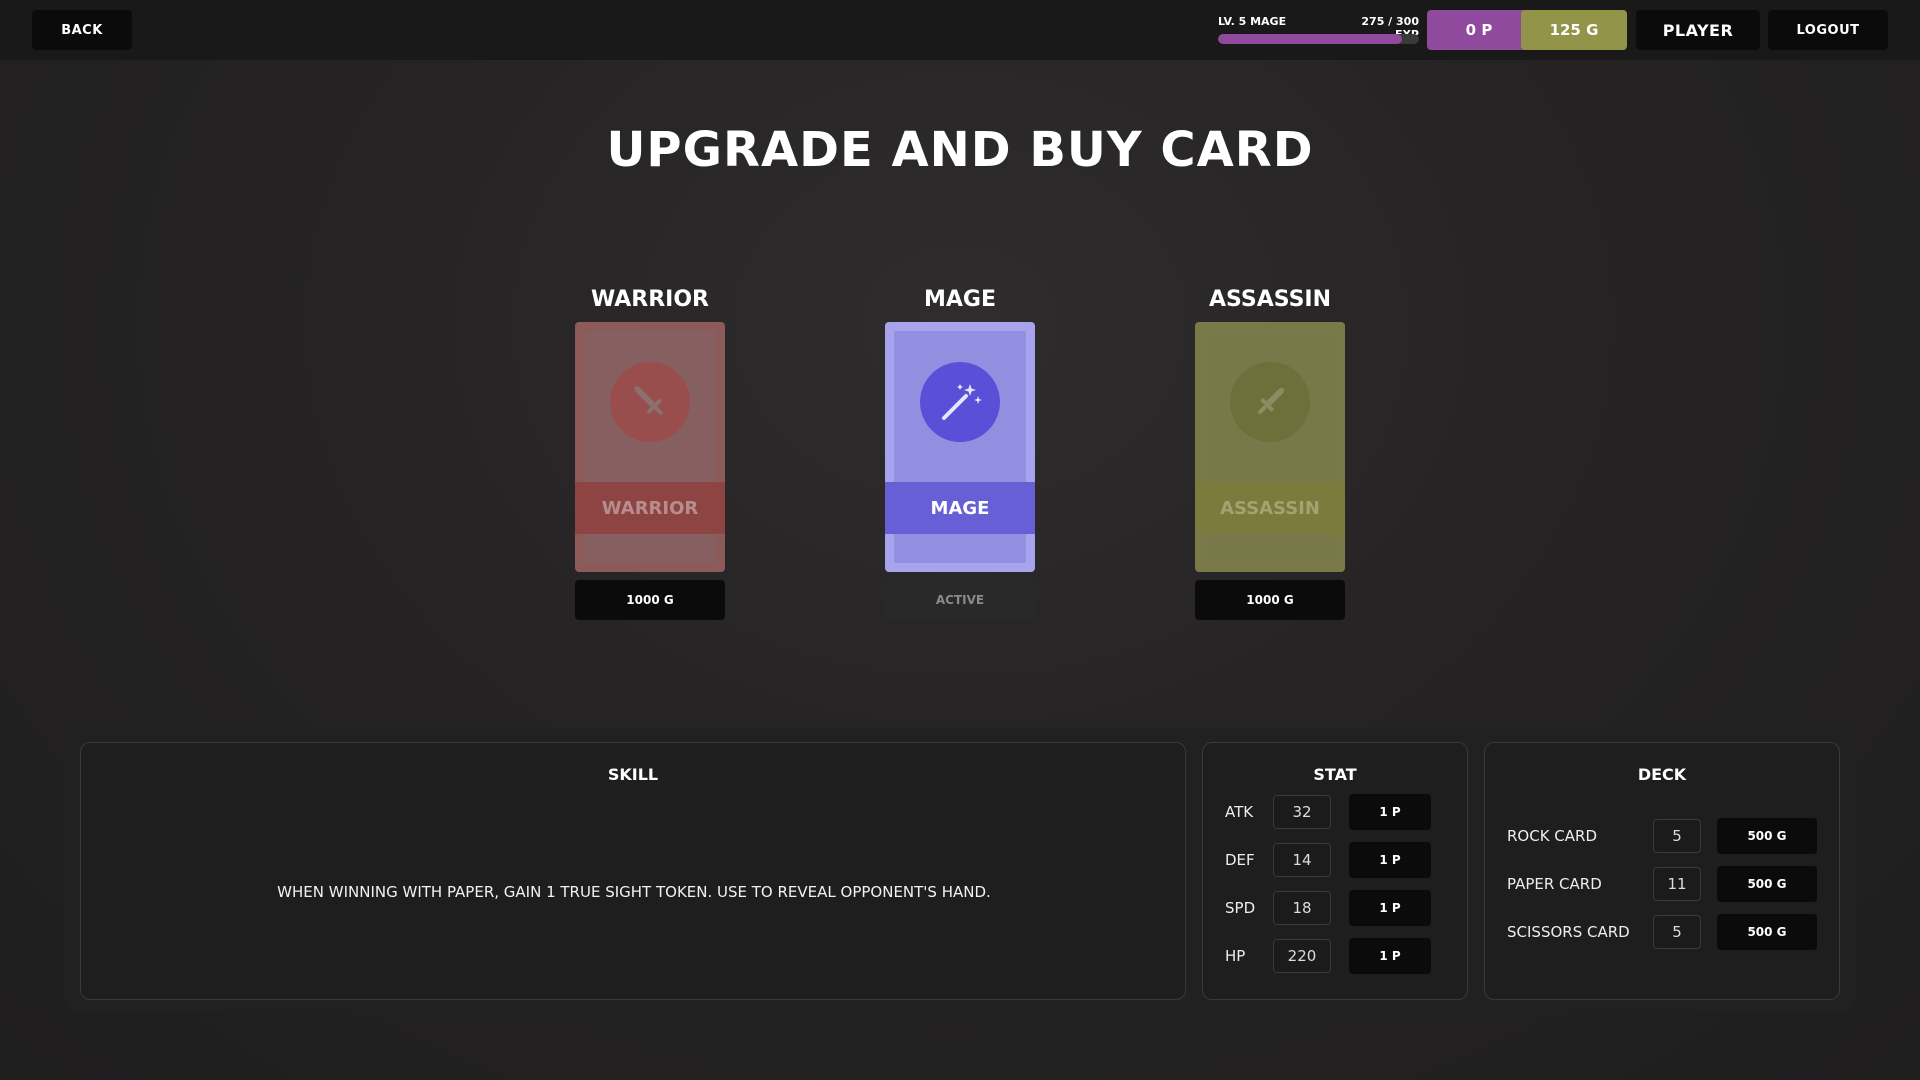 The height and width of the screenshot is (1080, 1920). What do you see at coordinates (1270, 402) in the screenshot?
I see `dagger-icon` at bounding box center [1270, 402].